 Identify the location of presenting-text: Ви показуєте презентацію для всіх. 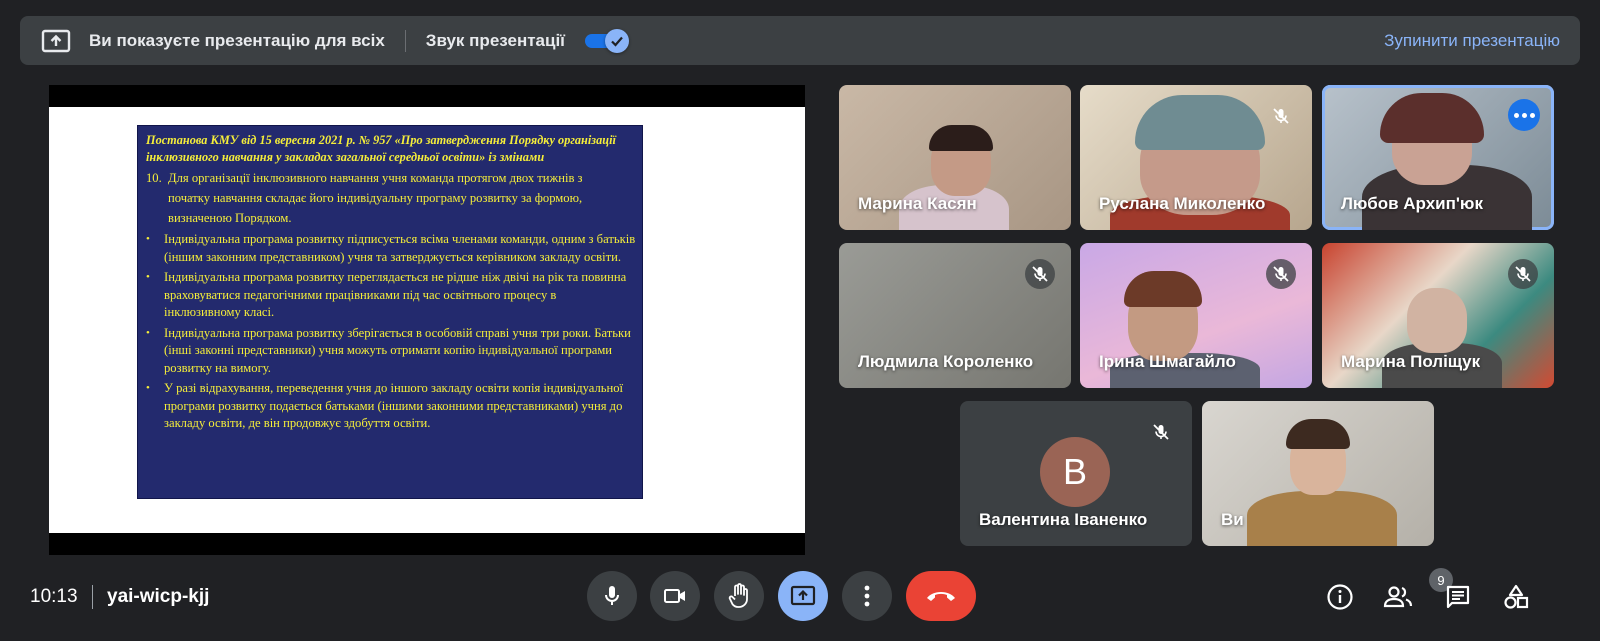
(237, 40).